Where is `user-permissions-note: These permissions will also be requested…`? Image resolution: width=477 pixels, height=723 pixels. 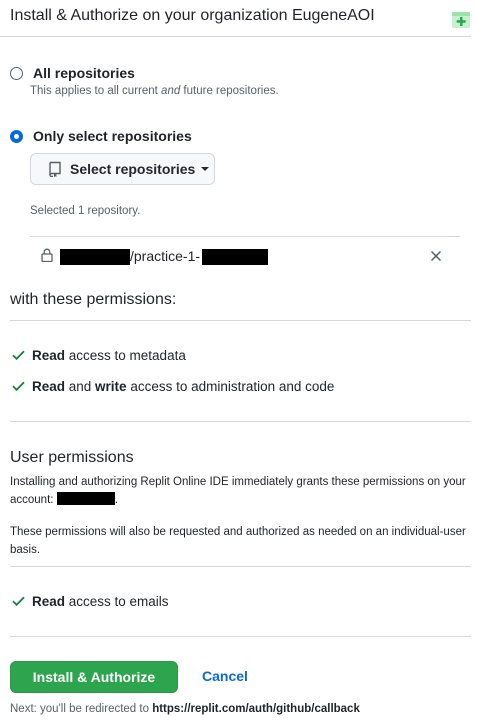
user-permissions-note: These permissions will also be requested… is located at coordinates (238, 541).